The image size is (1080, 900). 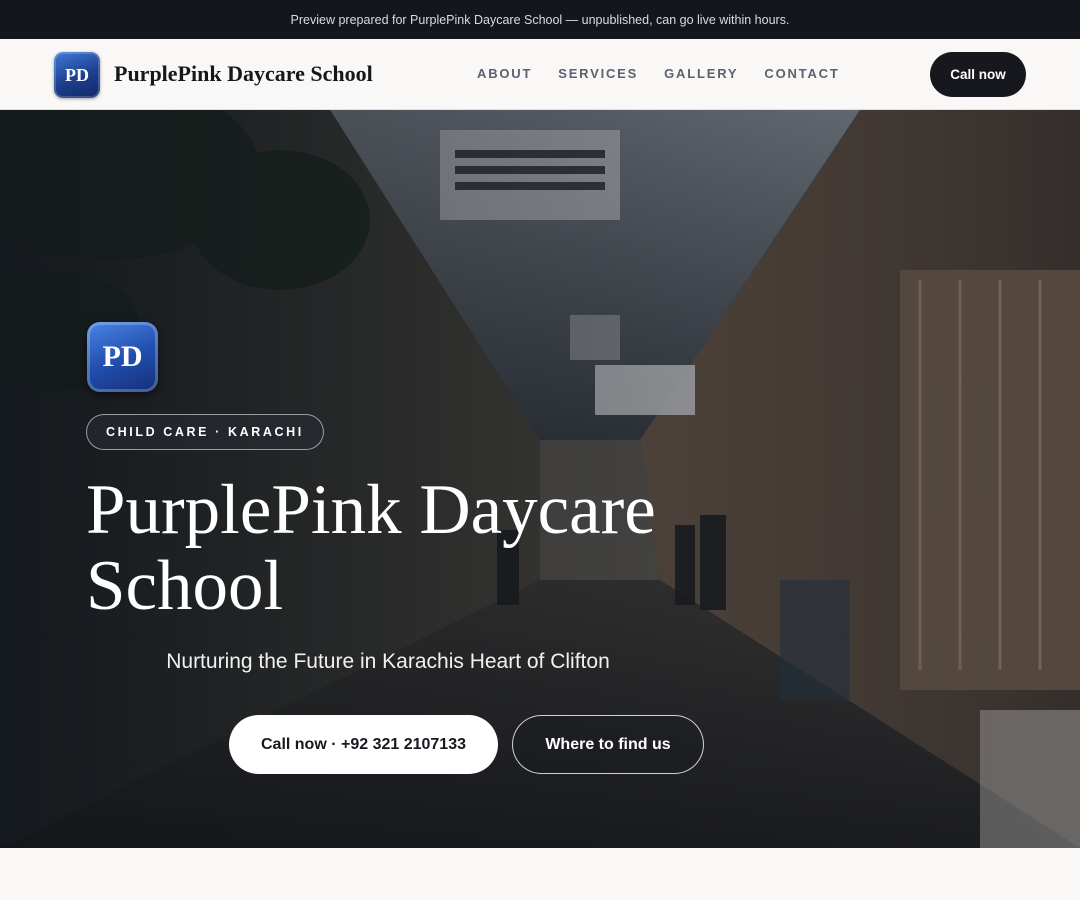 I want to click on header-call-button: Call now, so click(x=978, y=74).